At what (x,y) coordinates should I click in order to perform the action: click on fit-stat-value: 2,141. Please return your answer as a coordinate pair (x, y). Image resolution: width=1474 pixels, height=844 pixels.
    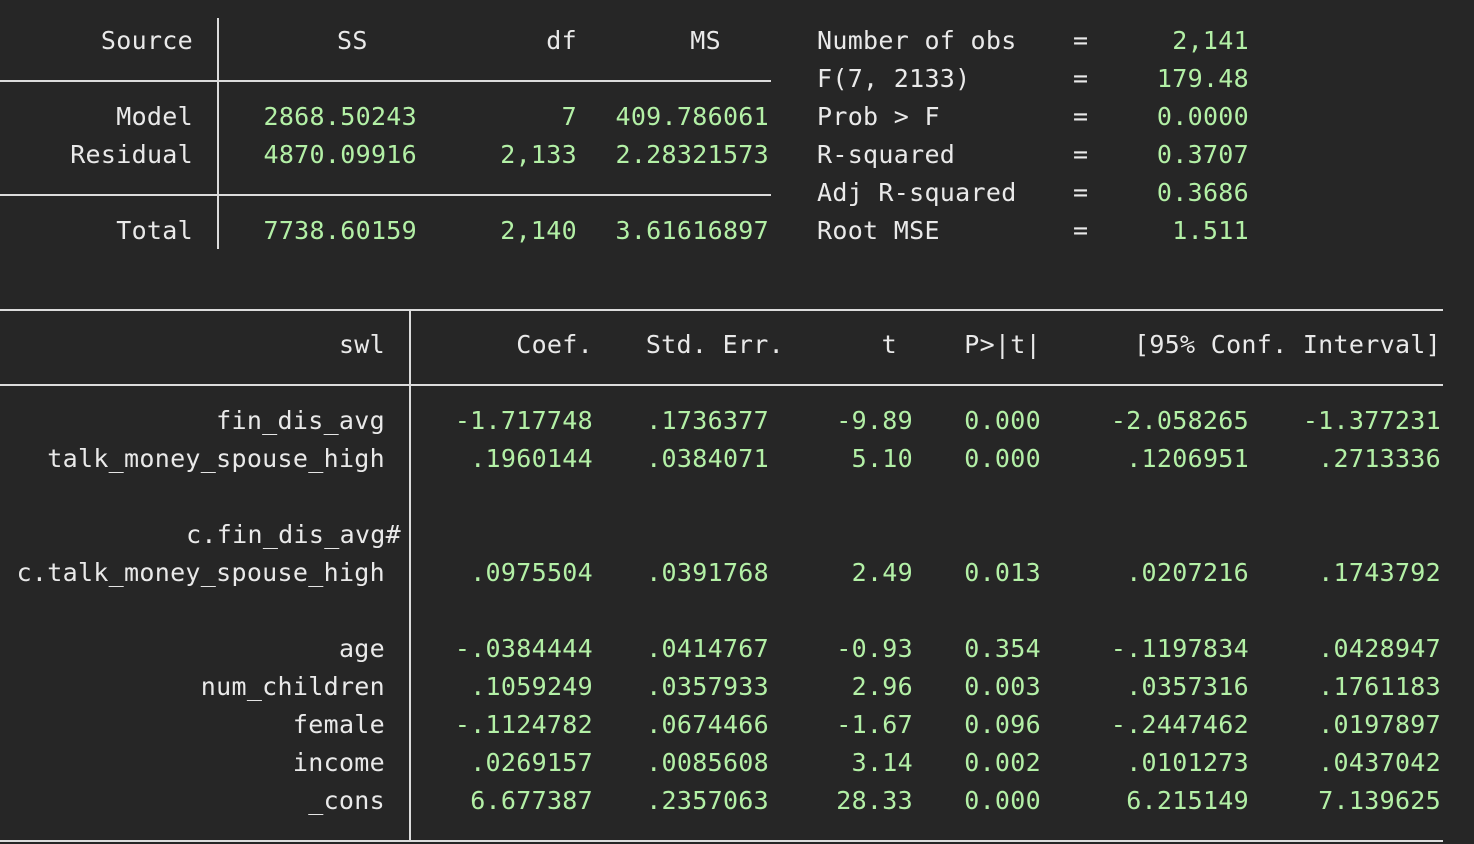
    Looking at the image, I should click on (1210, 40).